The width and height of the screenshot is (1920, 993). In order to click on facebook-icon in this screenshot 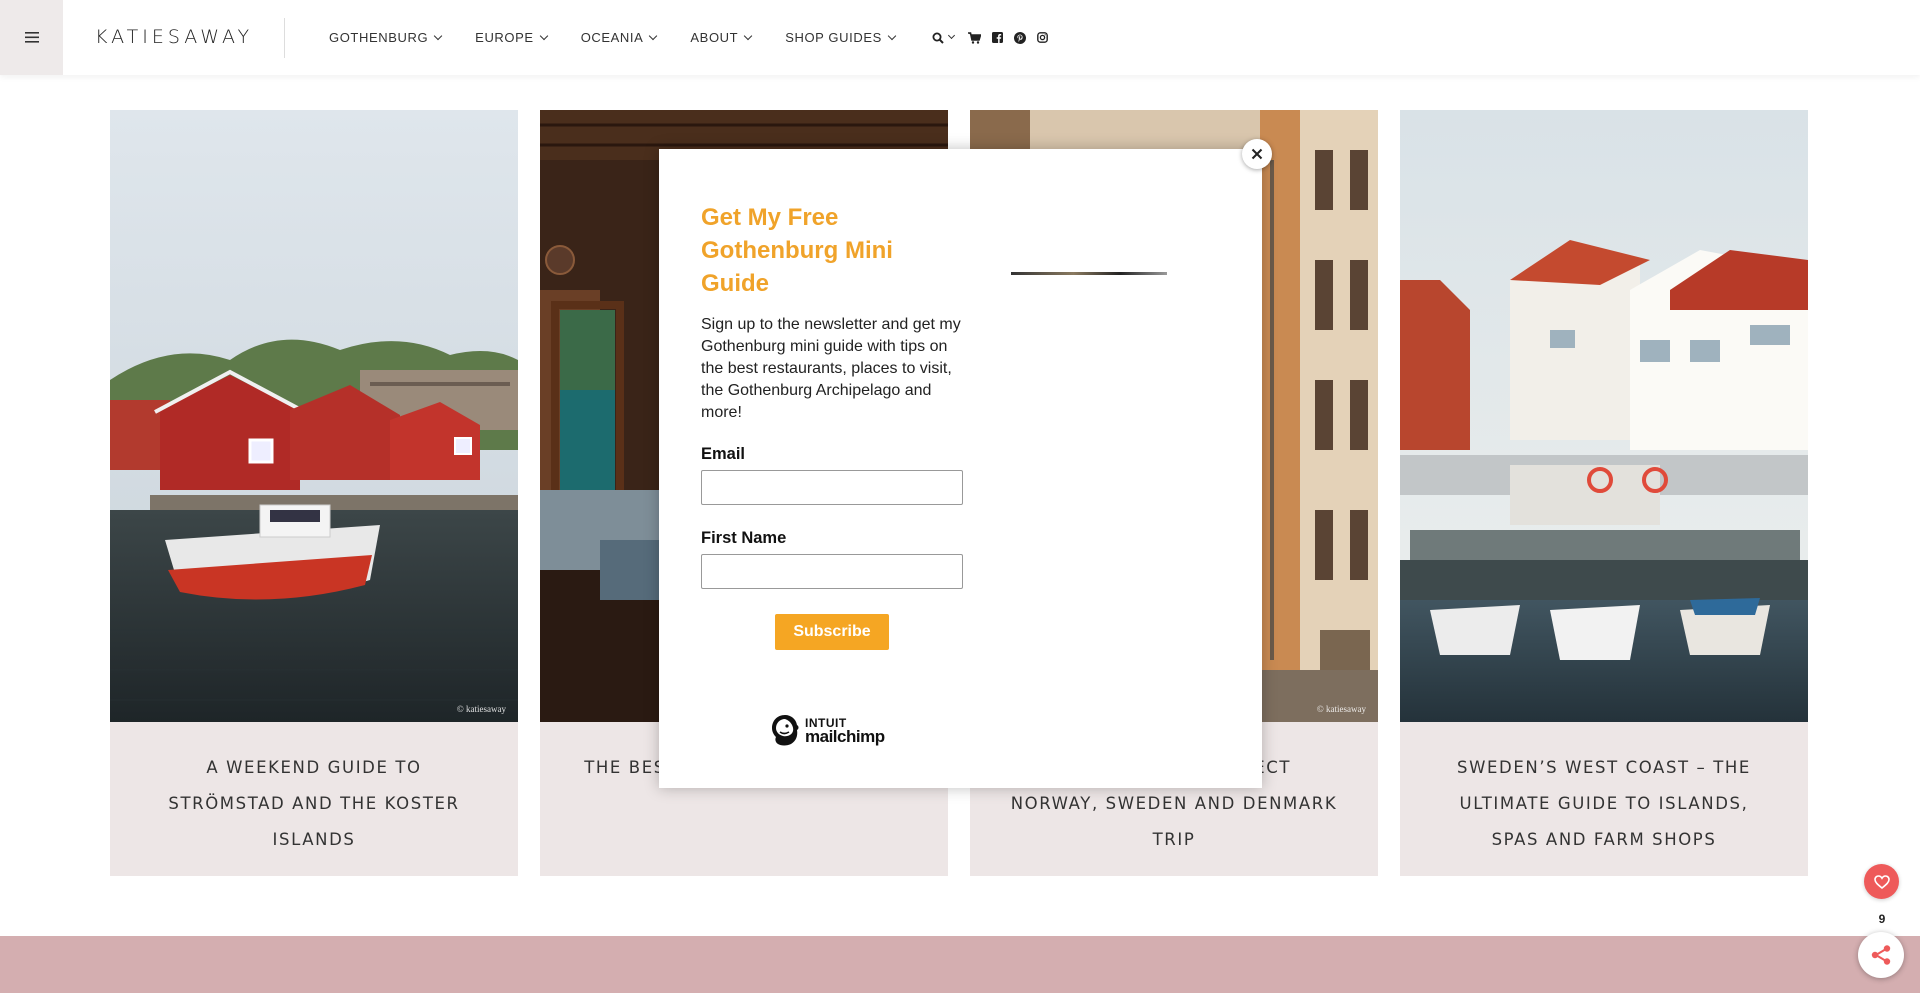, I will do `click(997, 37)`.